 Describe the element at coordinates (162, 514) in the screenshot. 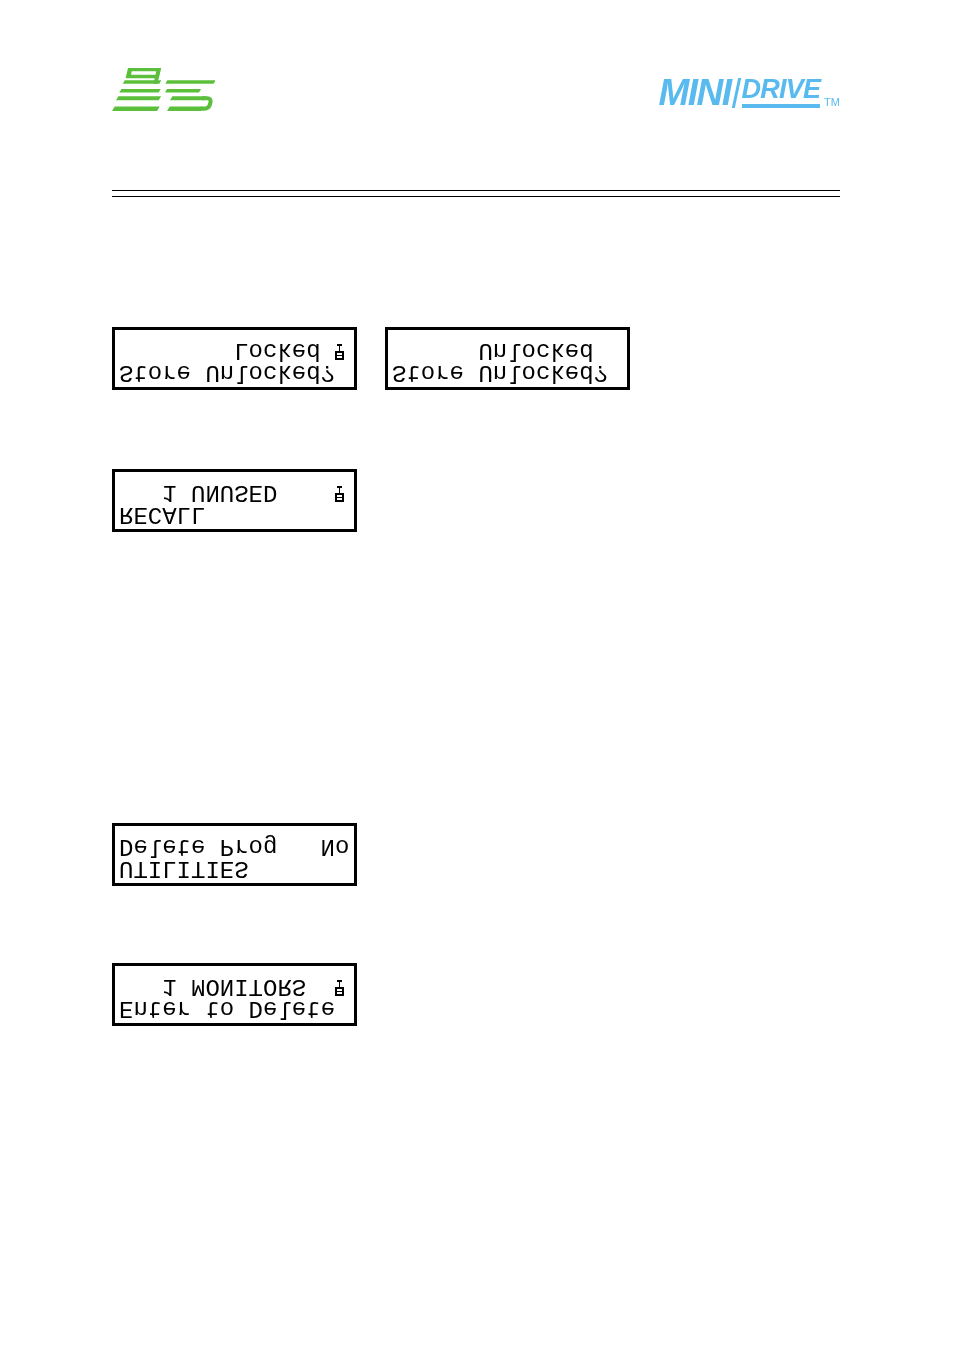

I see `display-text: RECALL` at that location.